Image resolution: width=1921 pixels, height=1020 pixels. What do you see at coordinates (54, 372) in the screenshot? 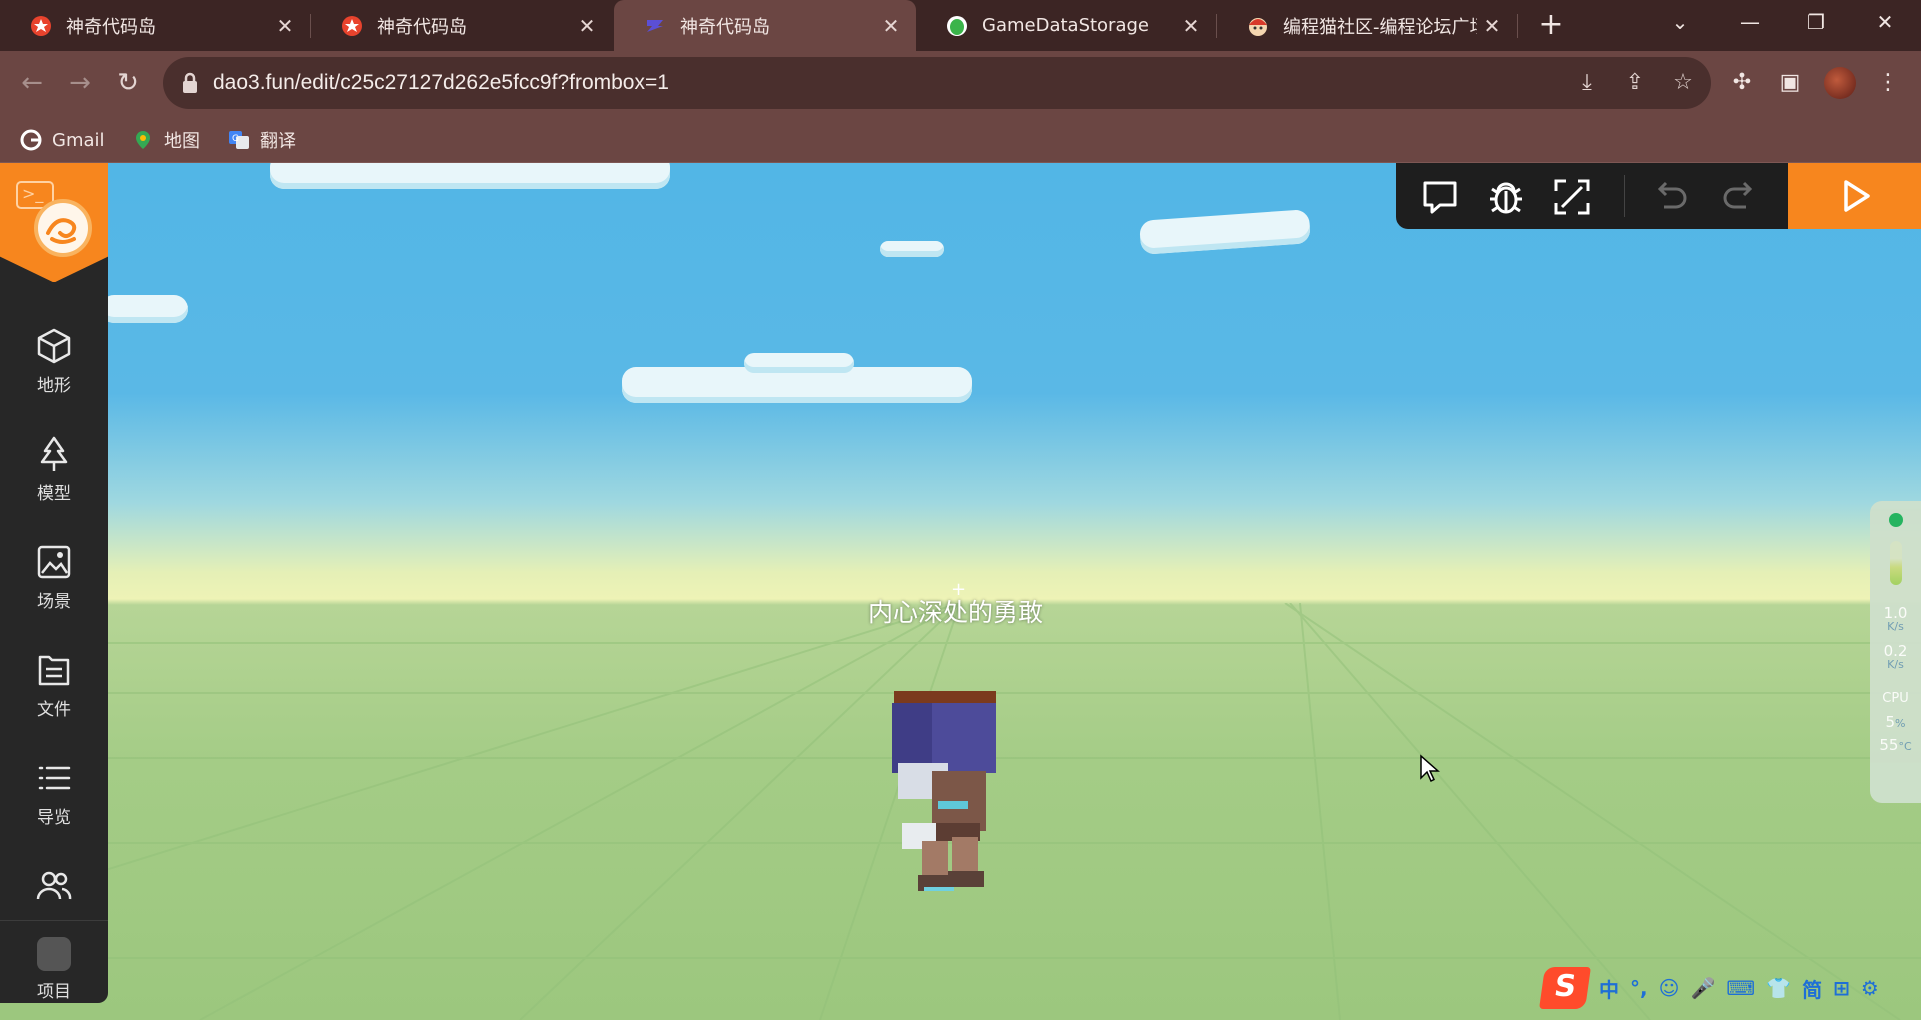
I see `sidebar-item-terrain: 地形` at bounding box center [54, 372].